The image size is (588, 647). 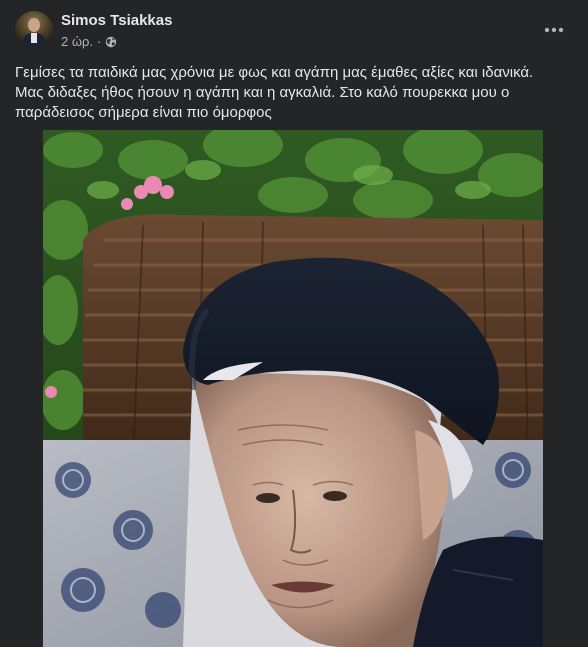 What do you see at coordinates (111, 42) in the screenshot?
I see `globe-icon` at bounding box center [111, 42].